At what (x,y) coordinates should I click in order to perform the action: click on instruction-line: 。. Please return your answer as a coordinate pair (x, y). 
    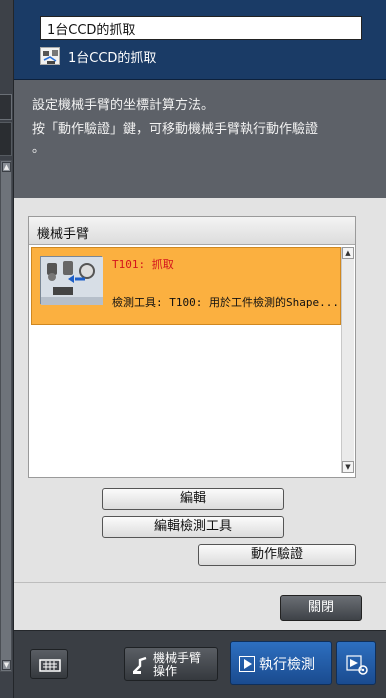
    Looking at the image, I should click on (39, 148).